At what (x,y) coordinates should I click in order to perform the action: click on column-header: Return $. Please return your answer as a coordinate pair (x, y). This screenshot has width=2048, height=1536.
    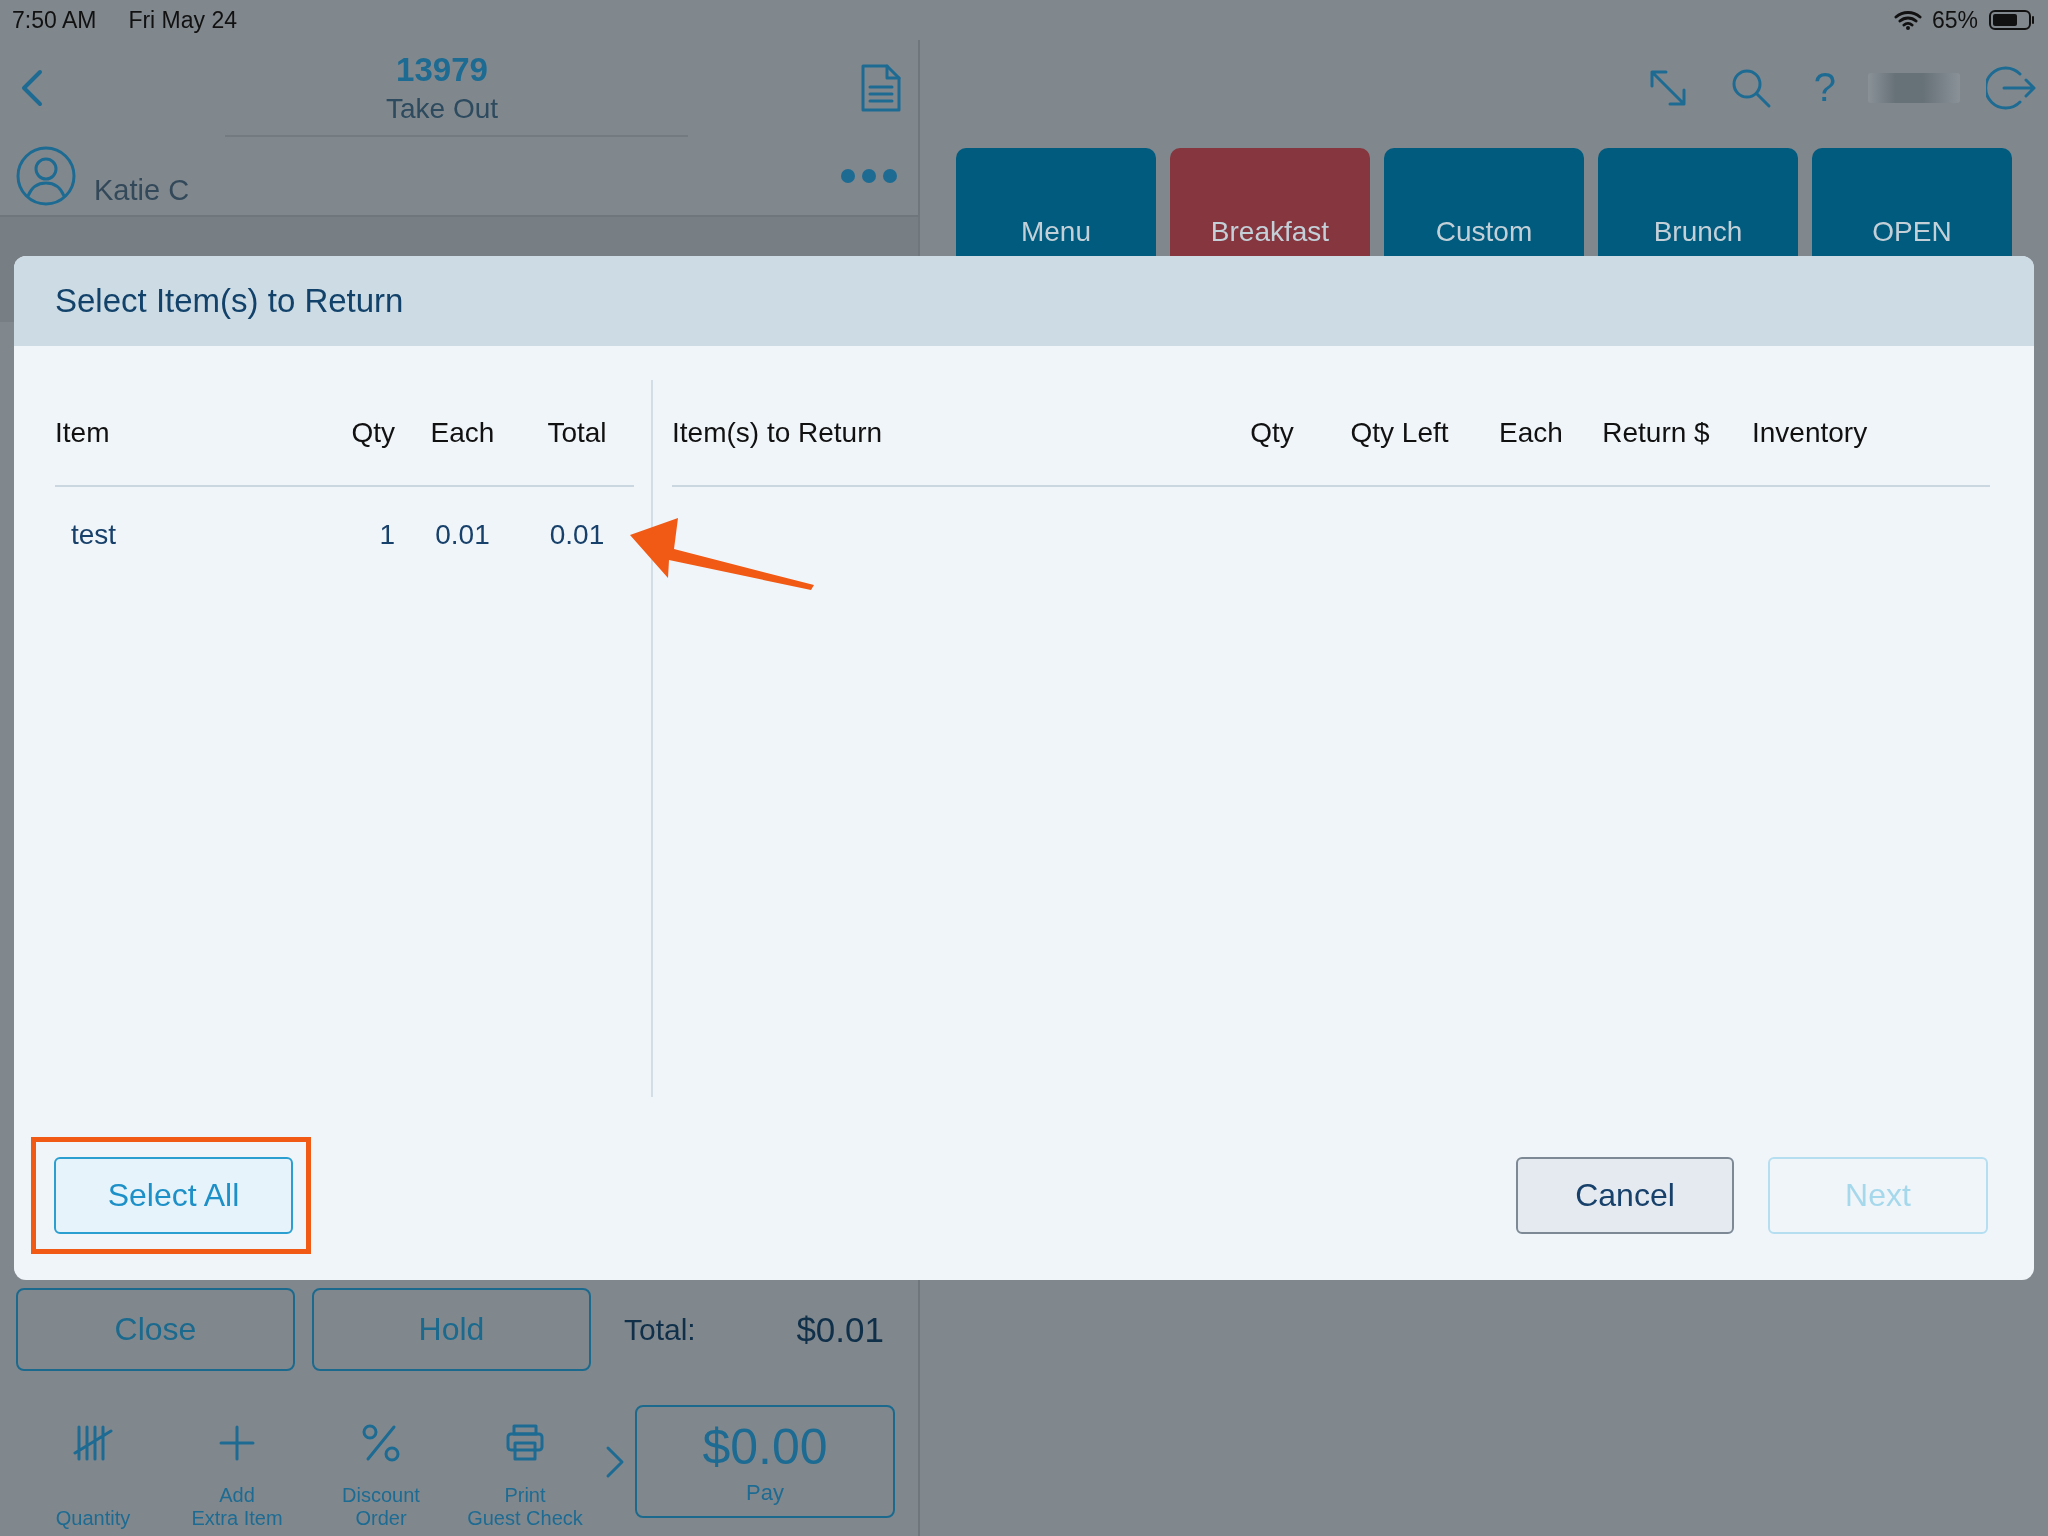
    Looking at the image, I should click on (1656, 432).